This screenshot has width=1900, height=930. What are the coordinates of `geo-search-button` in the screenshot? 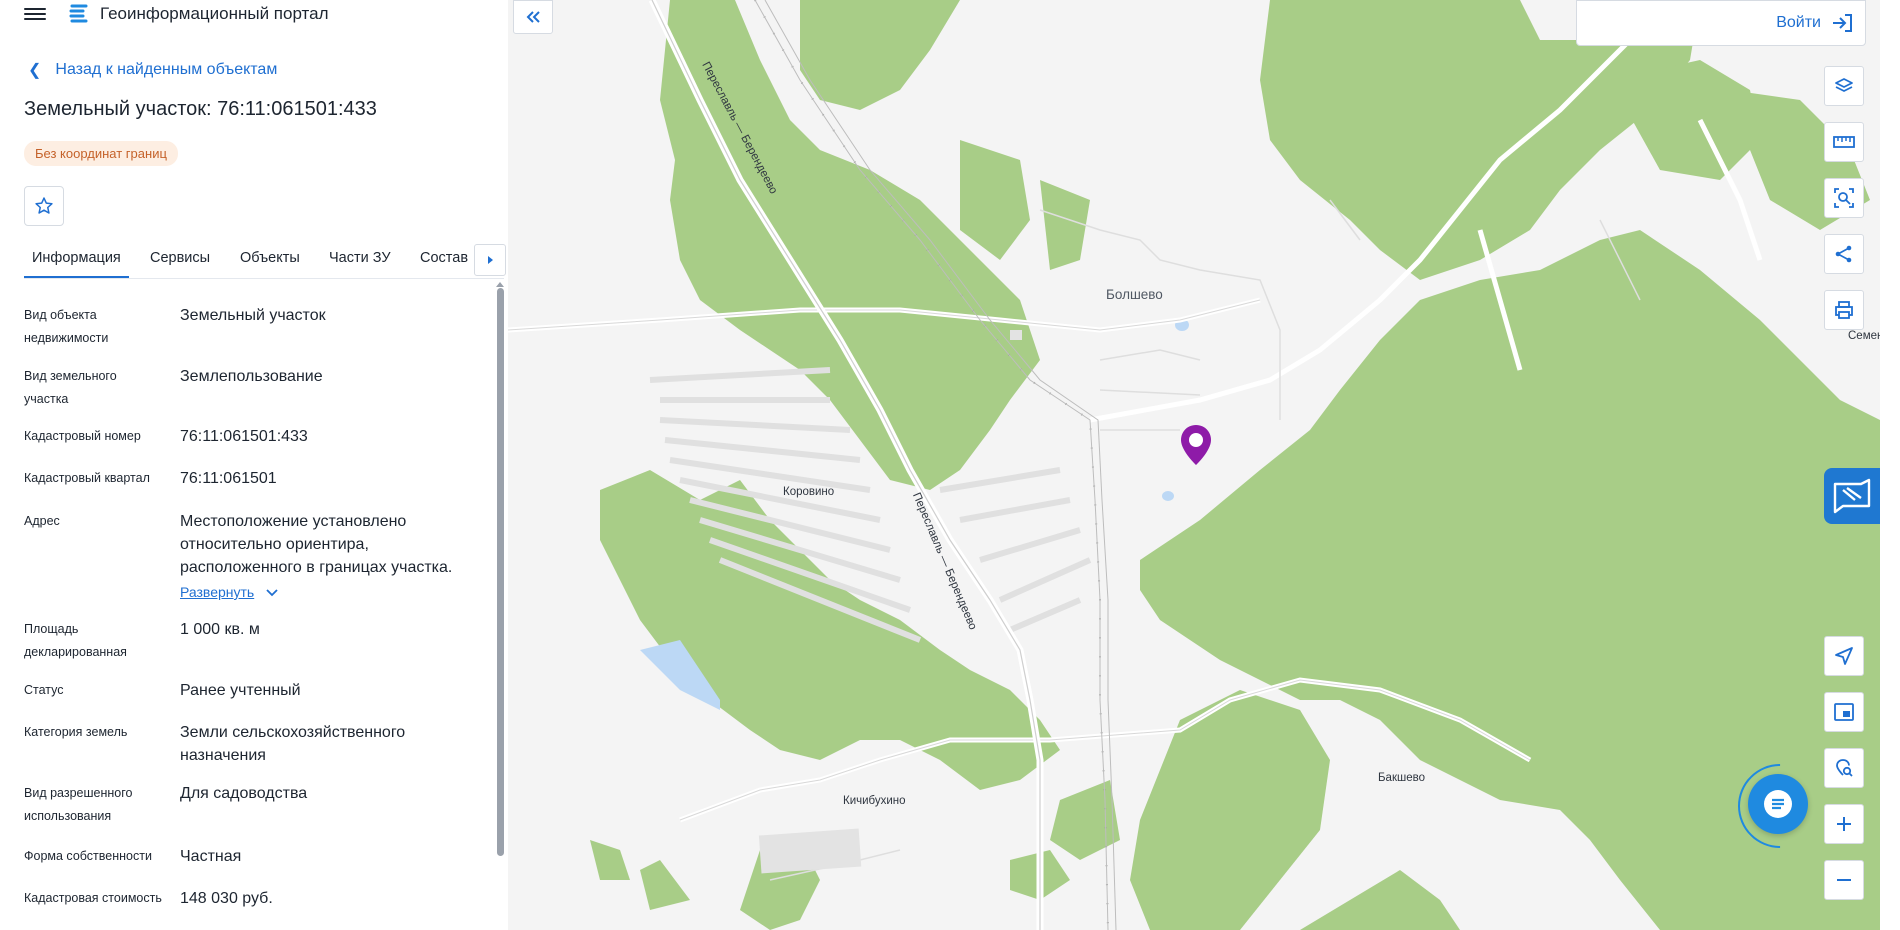 It's located at (1844, 768).